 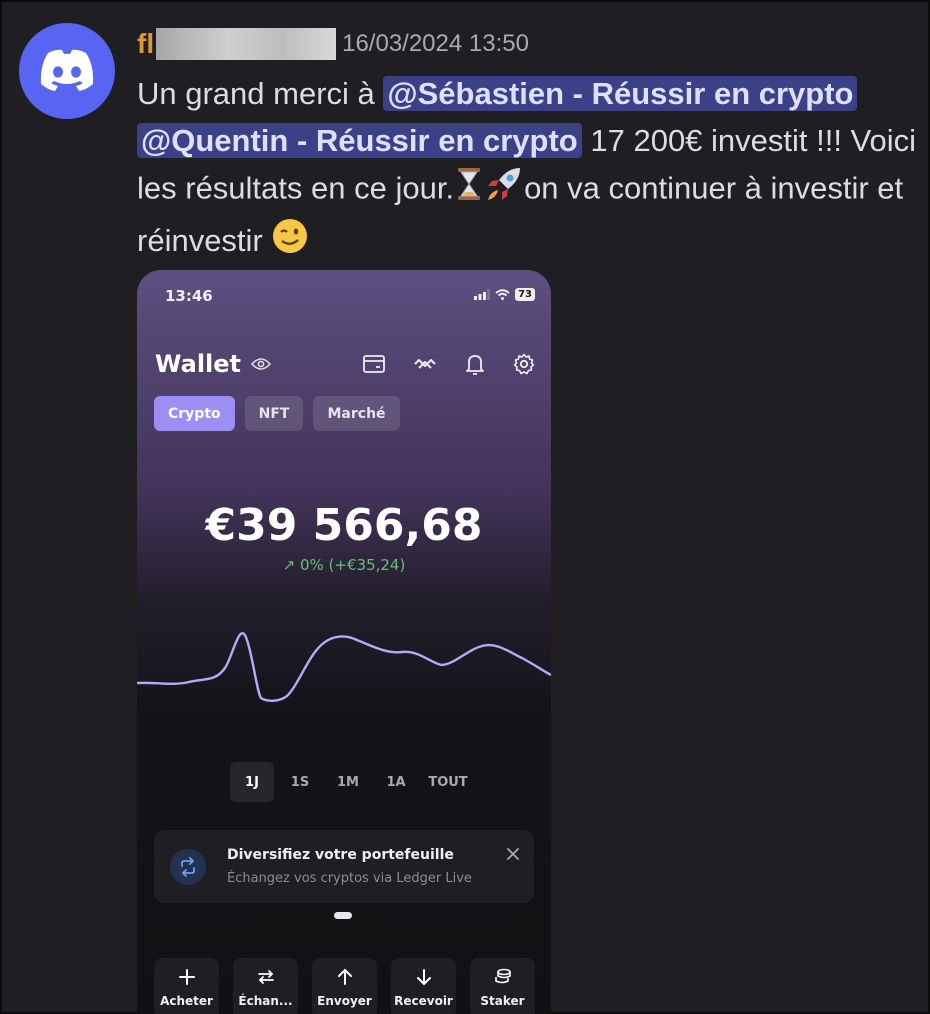 What do you see at coordinates (145, 44) in the screenshot?
I see `author-name: fl` at bounding box center [145, 44].